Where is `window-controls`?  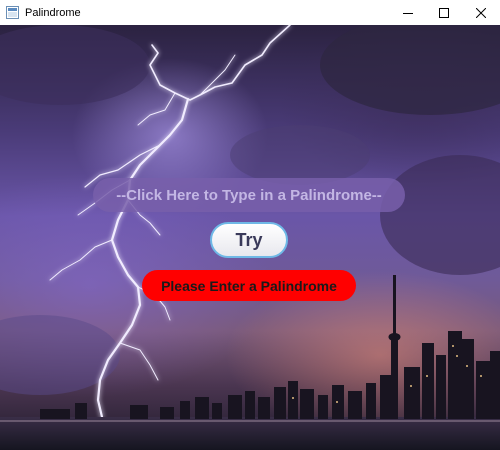 window-controls is located at coordinates (445, 12).